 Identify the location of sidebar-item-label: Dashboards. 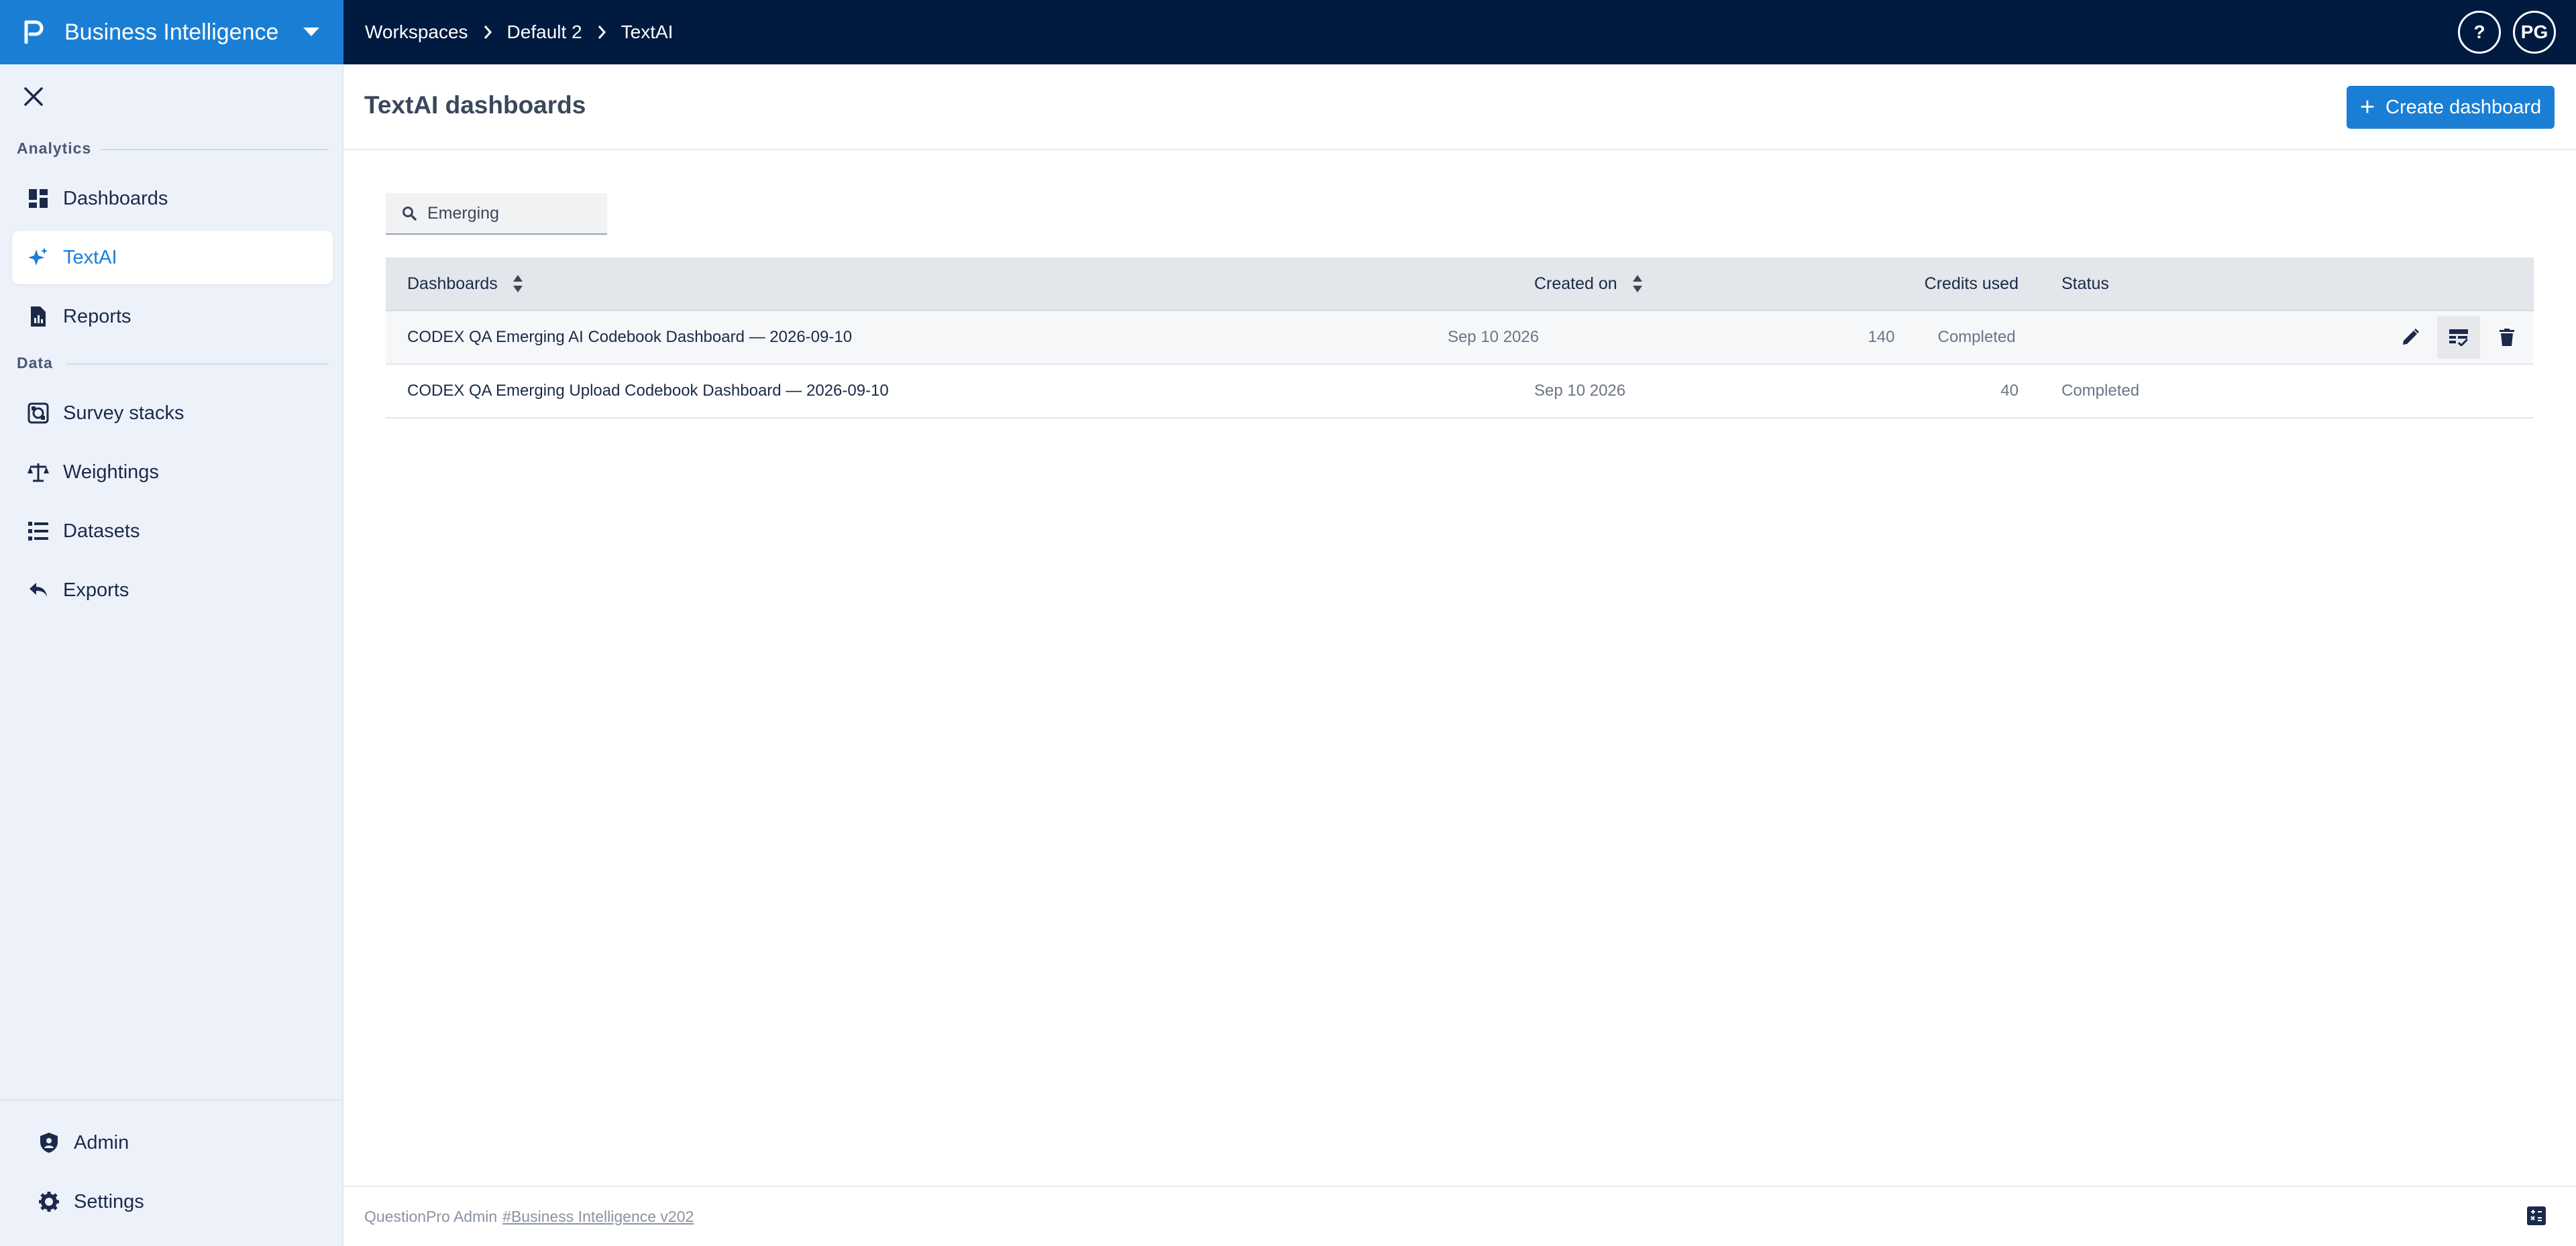
(115, 198).